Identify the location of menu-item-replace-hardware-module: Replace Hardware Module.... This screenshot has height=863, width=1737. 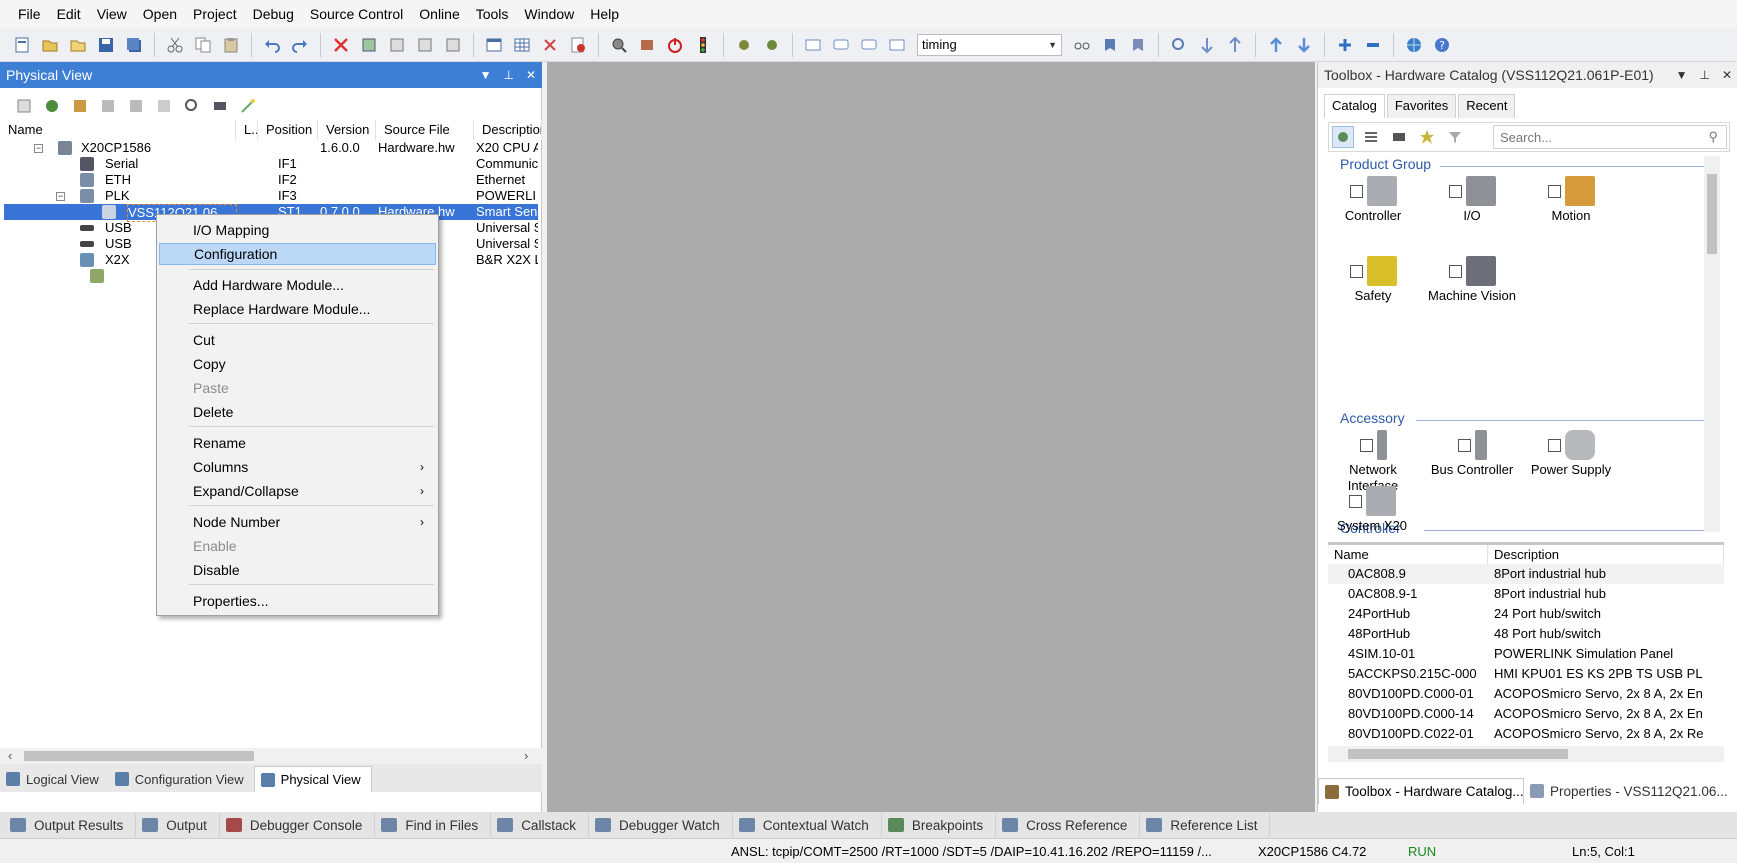
(297, 309).